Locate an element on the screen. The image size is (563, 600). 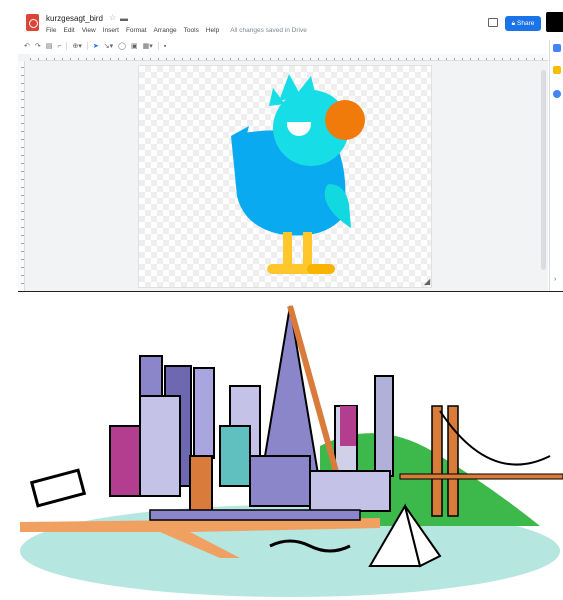
bridge-deck is located at coordinates (481, 476).